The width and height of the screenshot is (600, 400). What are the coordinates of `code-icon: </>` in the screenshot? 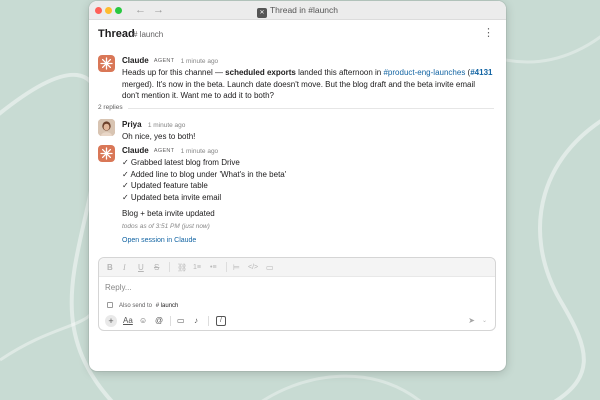 It's located at (253, 267).